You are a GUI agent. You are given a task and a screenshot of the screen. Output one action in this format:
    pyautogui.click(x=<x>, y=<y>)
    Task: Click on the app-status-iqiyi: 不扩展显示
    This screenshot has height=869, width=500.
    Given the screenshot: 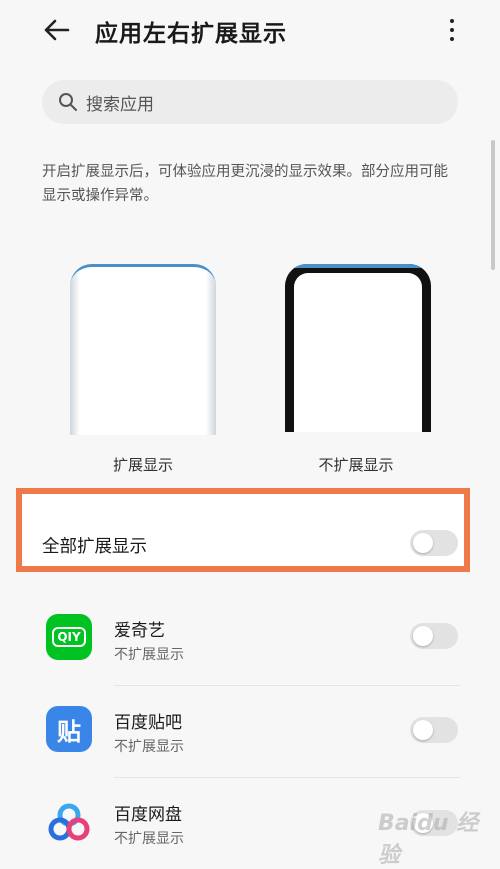 What is the action you would take?
    pyautogui.click(x=149, y=655)
    